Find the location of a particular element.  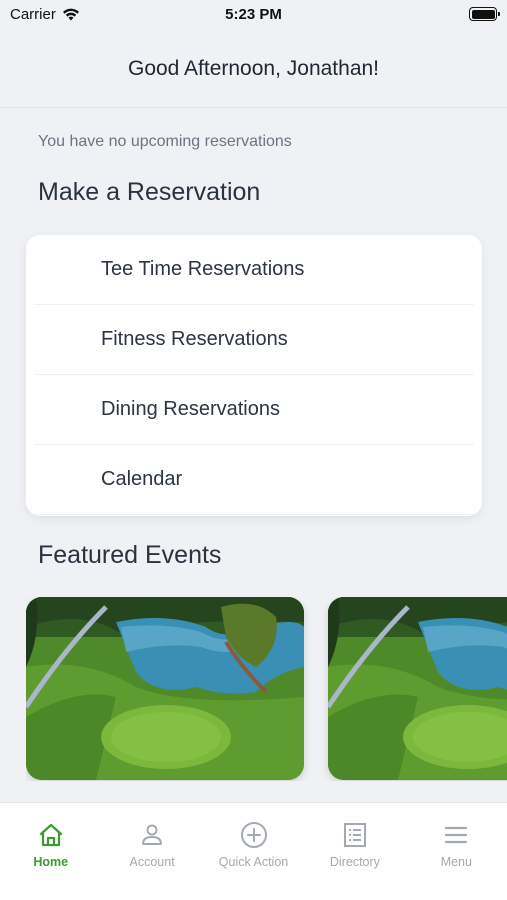

greeting-header: Good Afternoon, Jonathan! is located at coordinates (253, 69).